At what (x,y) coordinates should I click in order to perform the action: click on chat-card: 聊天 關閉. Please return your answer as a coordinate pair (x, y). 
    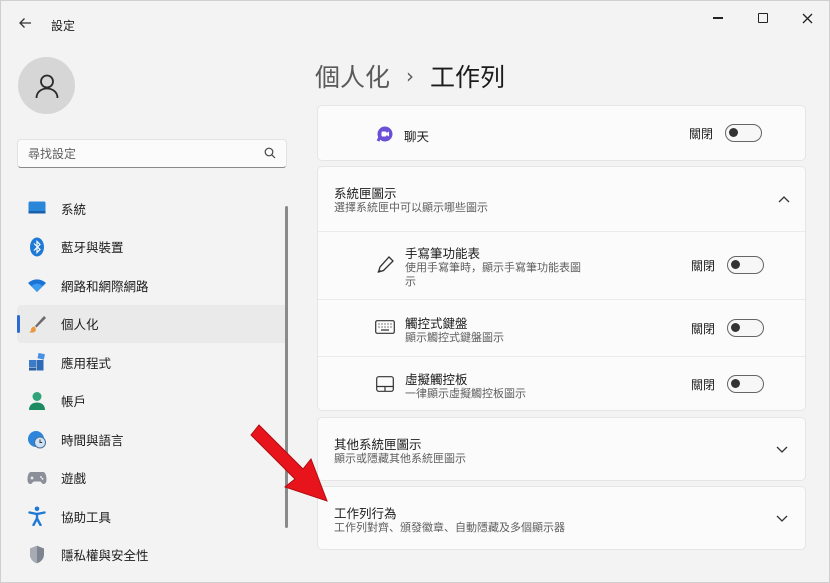
    Looking at the image, I should click on (561, 133).